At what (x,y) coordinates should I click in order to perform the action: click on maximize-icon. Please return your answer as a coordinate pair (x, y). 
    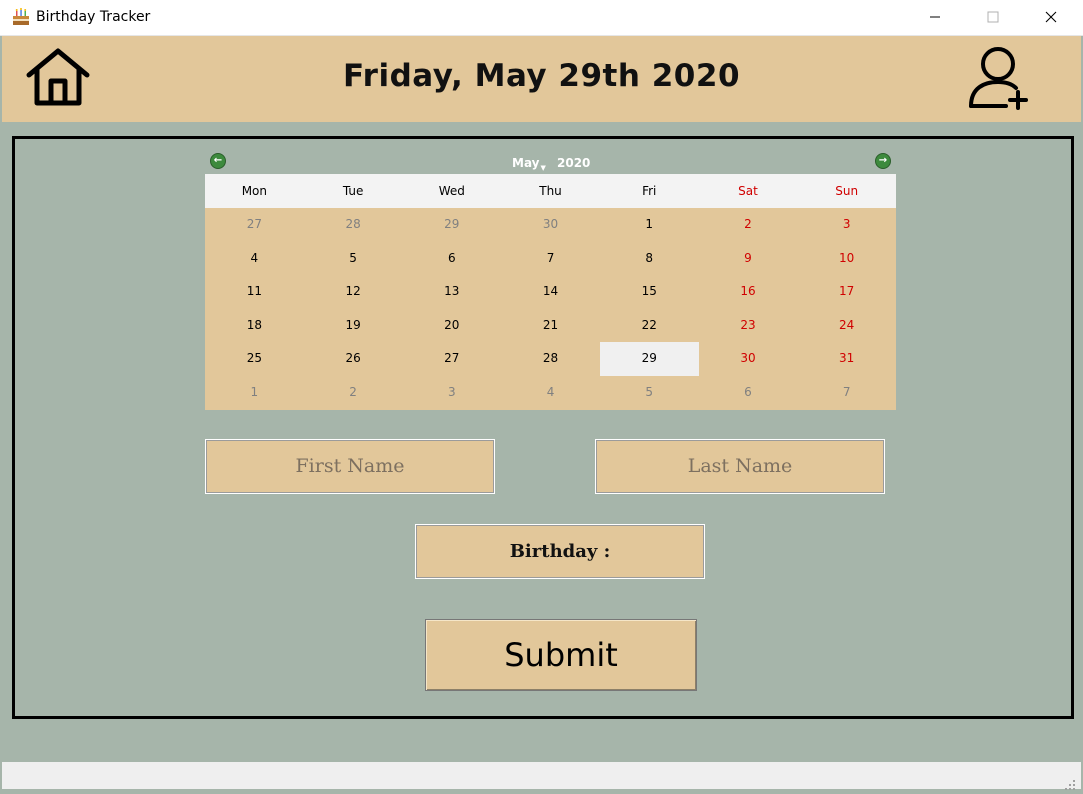
    Looking at the image, I should click on (993, 17).